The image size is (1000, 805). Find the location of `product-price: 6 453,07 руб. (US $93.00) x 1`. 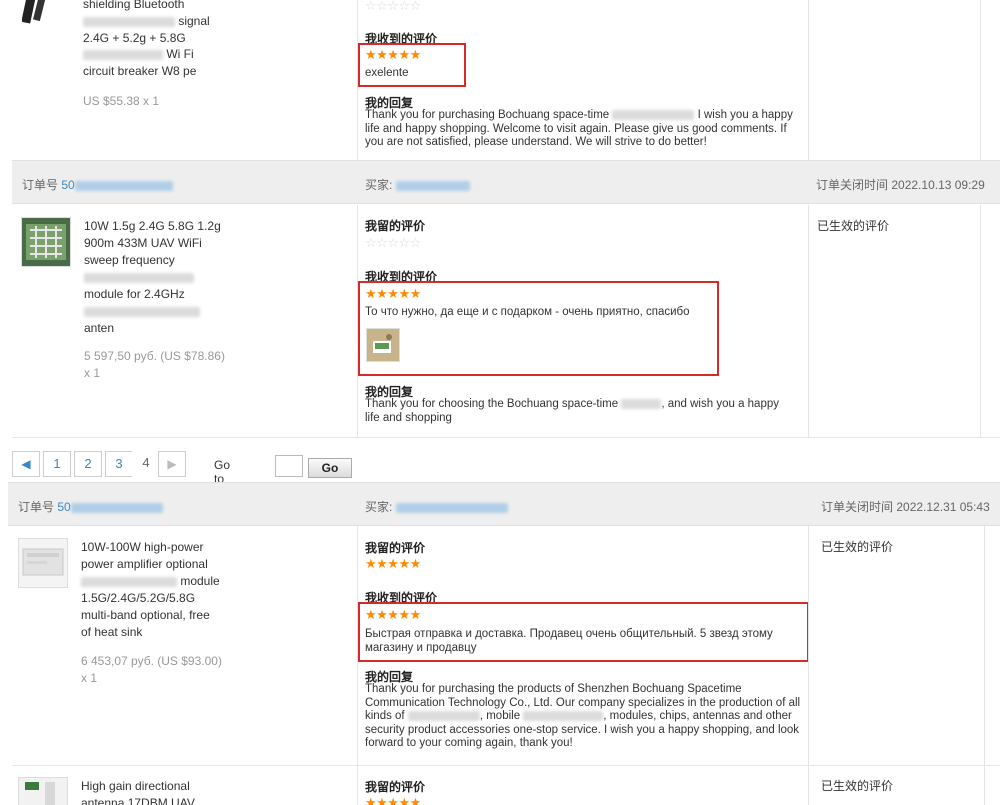

product-price: 6 453,07 руб. (US $93.00) x 1 is located at coordinates (151, 669).